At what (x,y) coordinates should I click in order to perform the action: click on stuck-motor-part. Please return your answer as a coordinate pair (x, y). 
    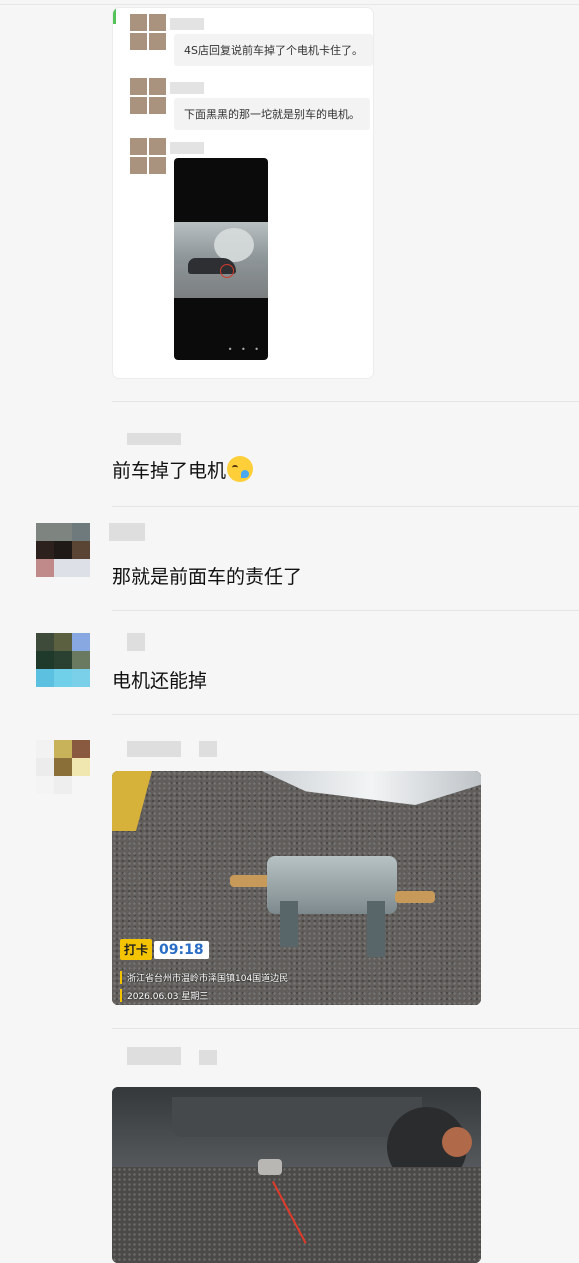
    Looking at the image, I should click on (270, 1167).